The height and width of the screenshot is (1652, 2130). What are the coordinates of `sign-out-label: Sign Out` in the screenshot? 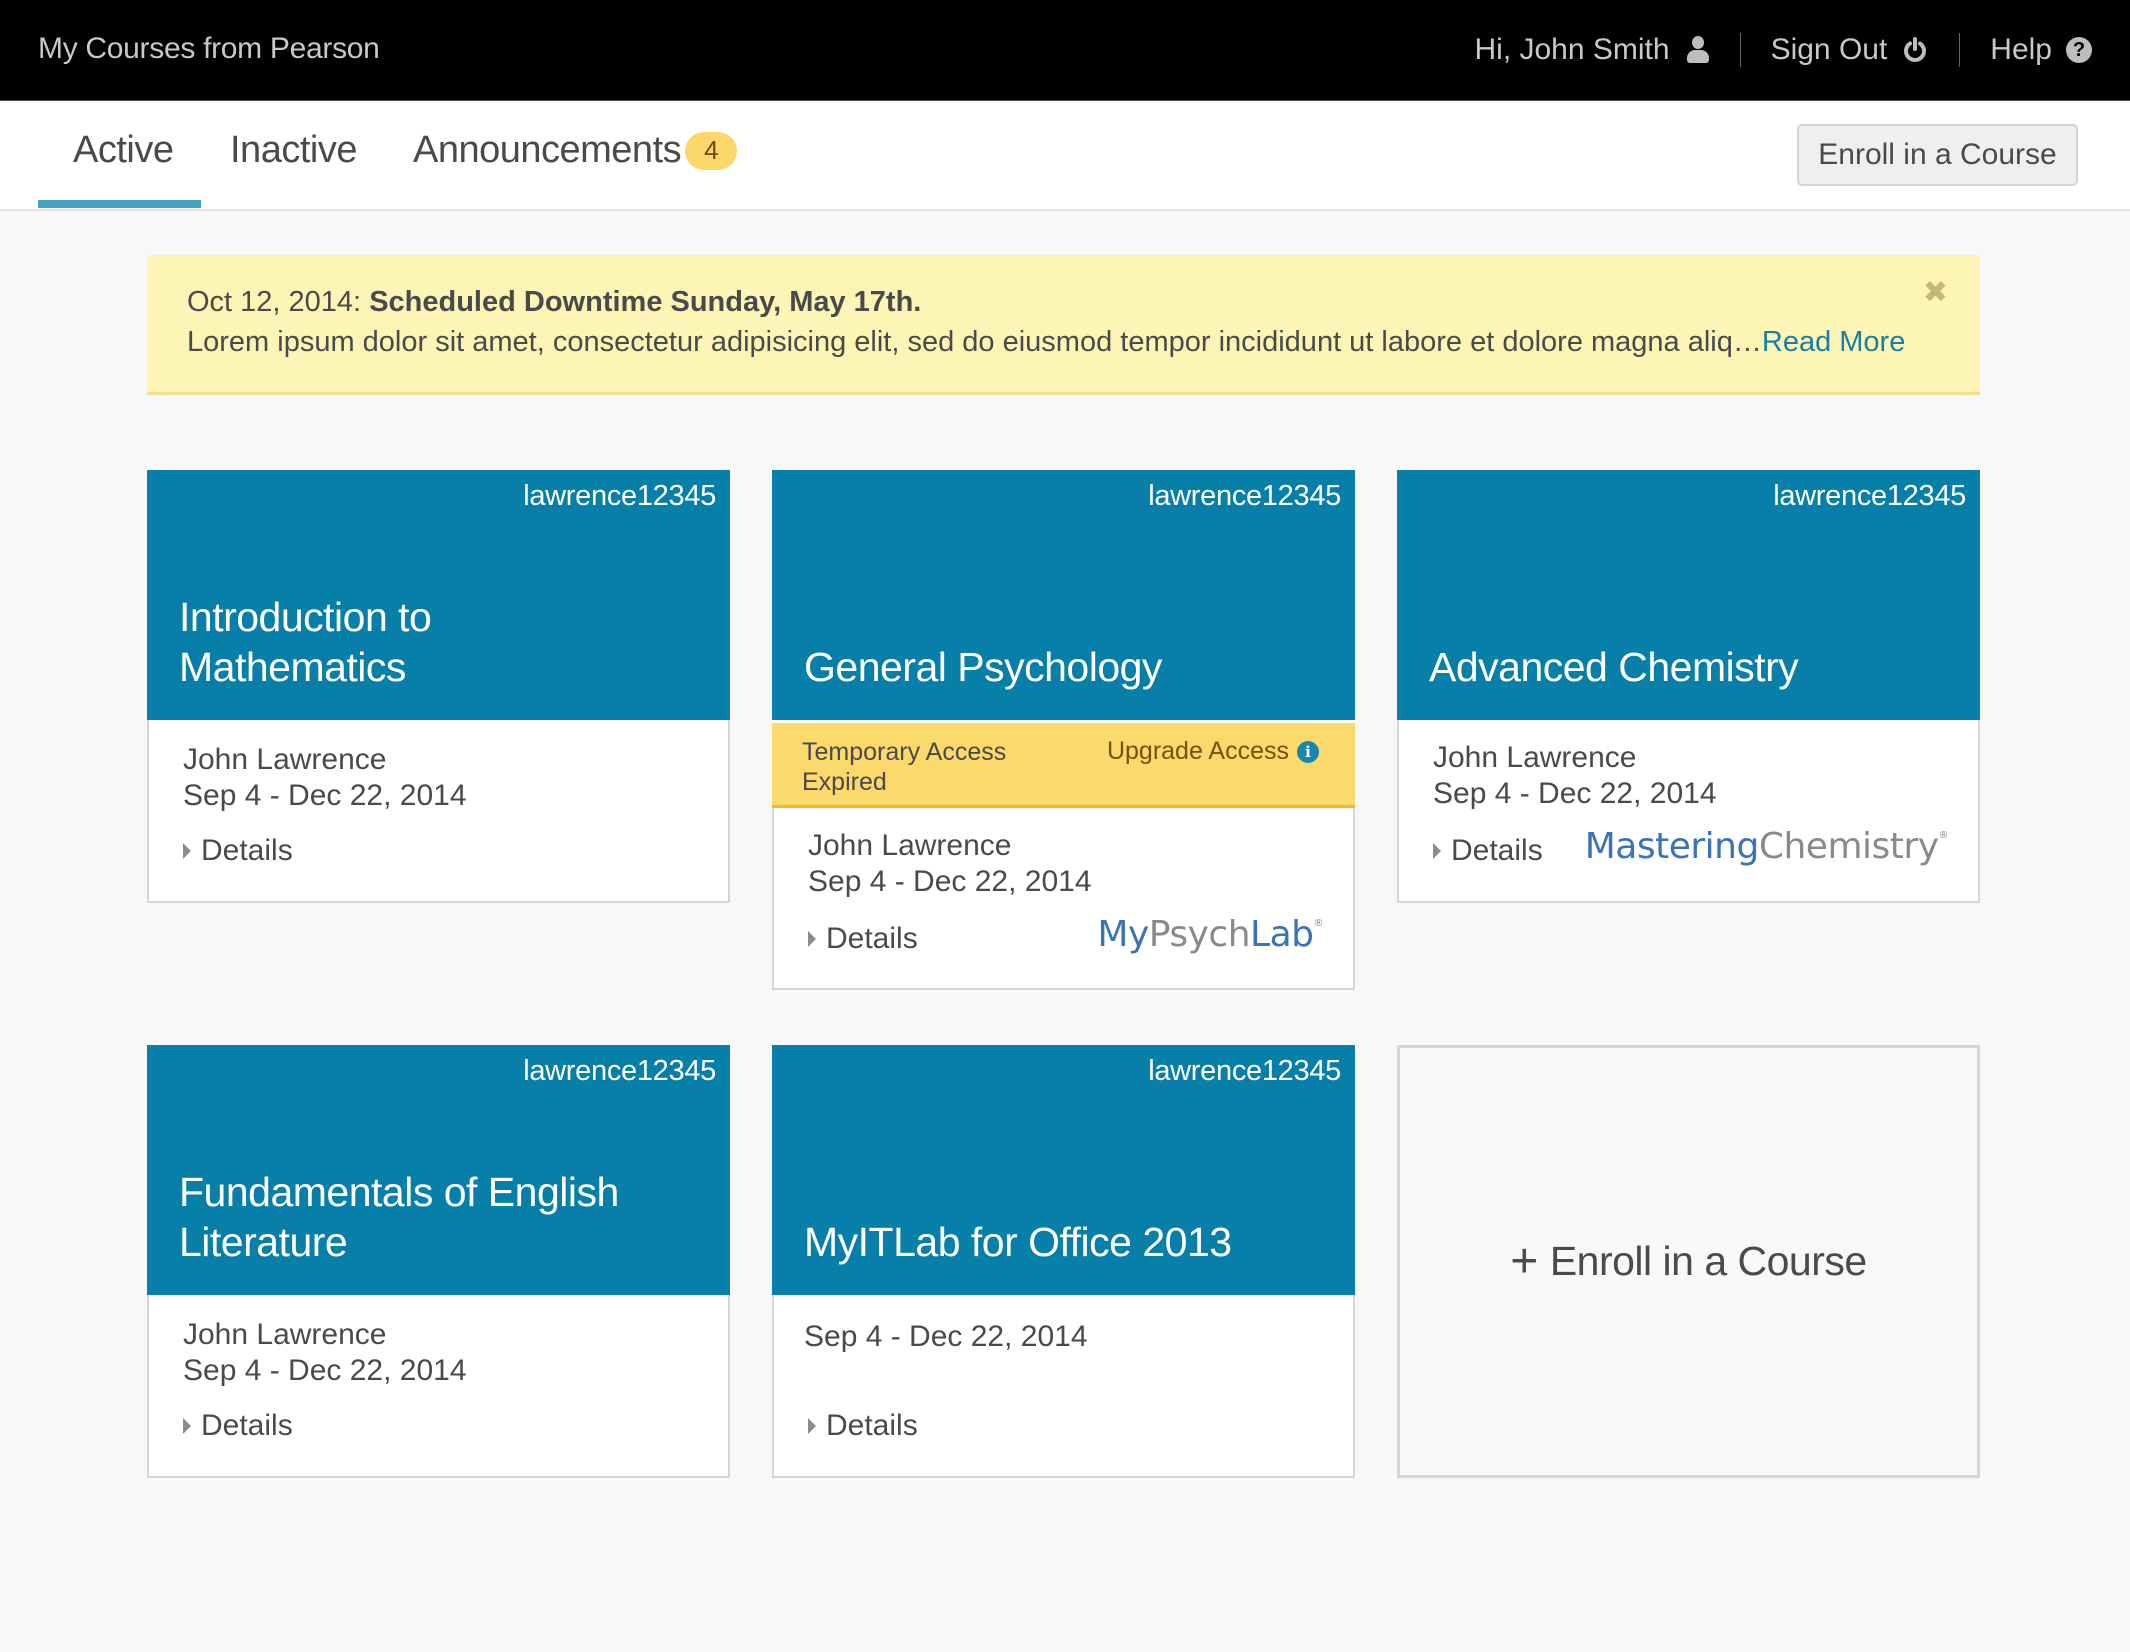 It's located at (1829, 49).